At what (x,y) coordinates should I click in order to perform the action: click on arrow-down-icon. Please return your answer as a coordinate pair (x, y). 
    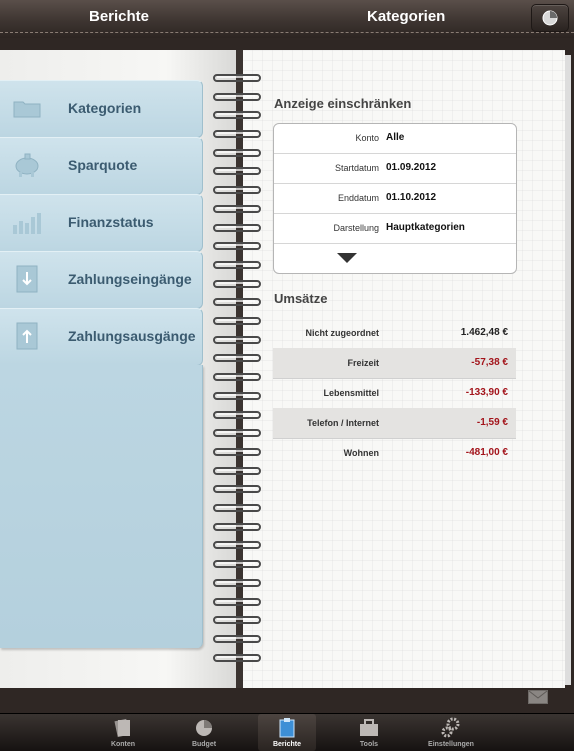
    Looking at the image, I should click on (27, 279).